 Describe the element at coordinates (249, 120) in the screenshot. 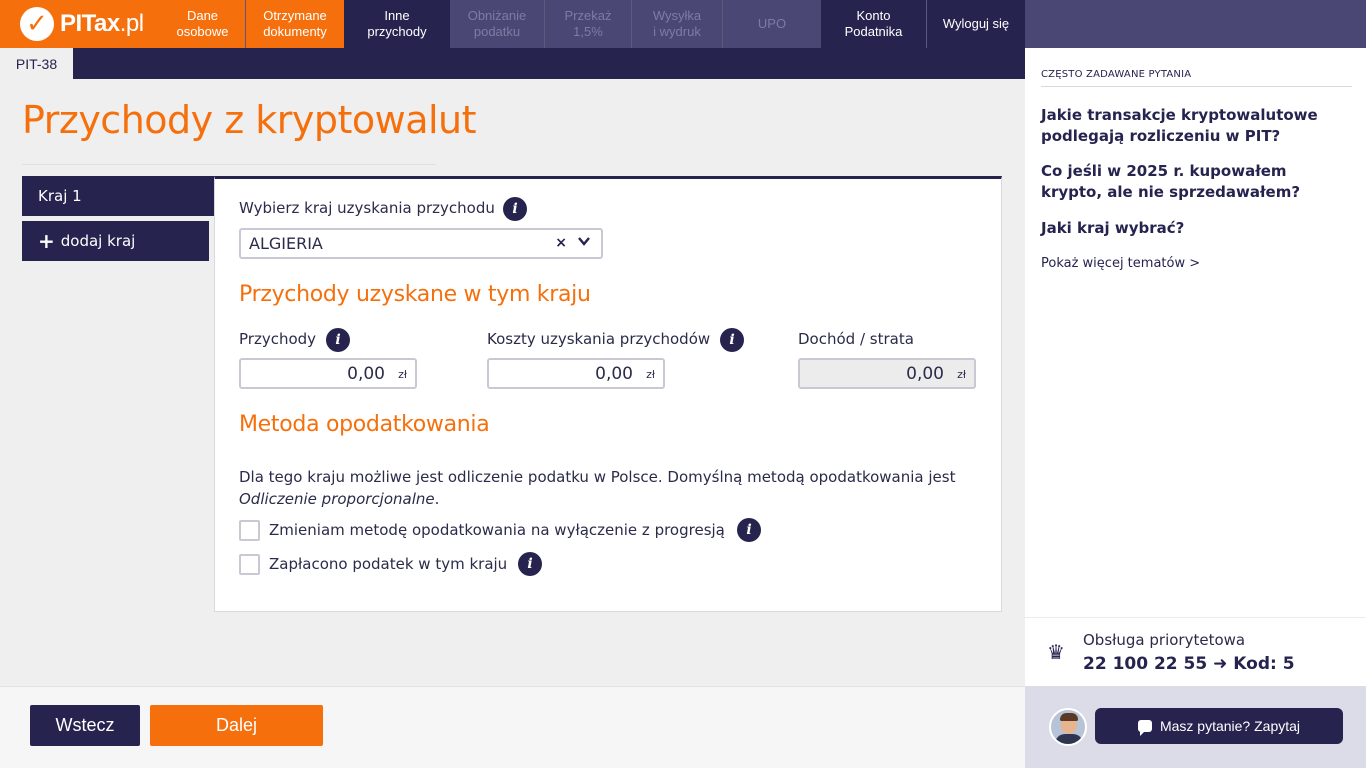

I see `page-title: Przychody z kryptowalut` at that location.